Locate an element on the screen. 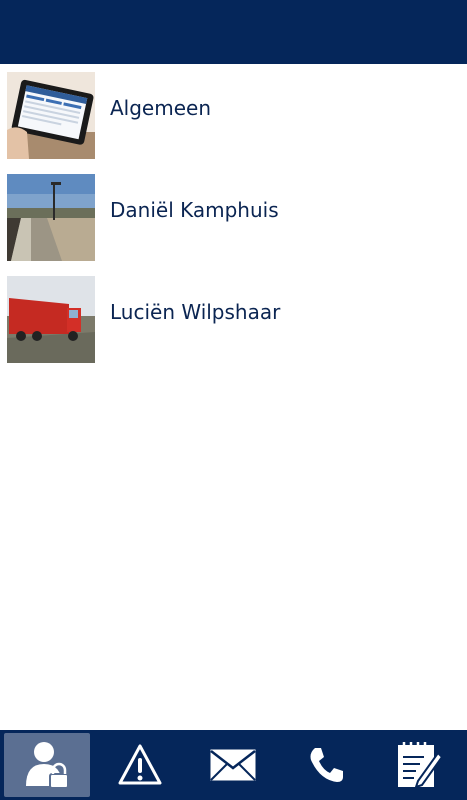 This screenshot has height=800, width=467. mail-icon is located at coordinates (232, 765).